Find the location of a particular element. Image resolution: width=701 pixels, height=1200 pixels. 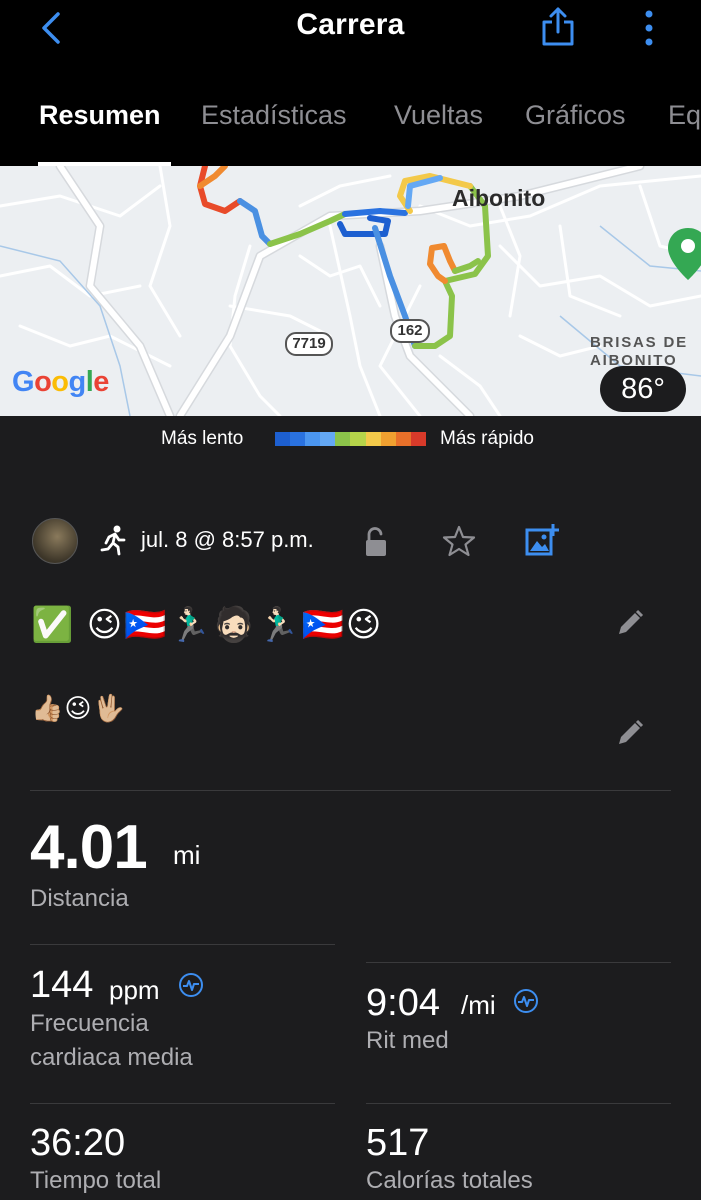

unlock-icon is located at coordinates (376, 542).